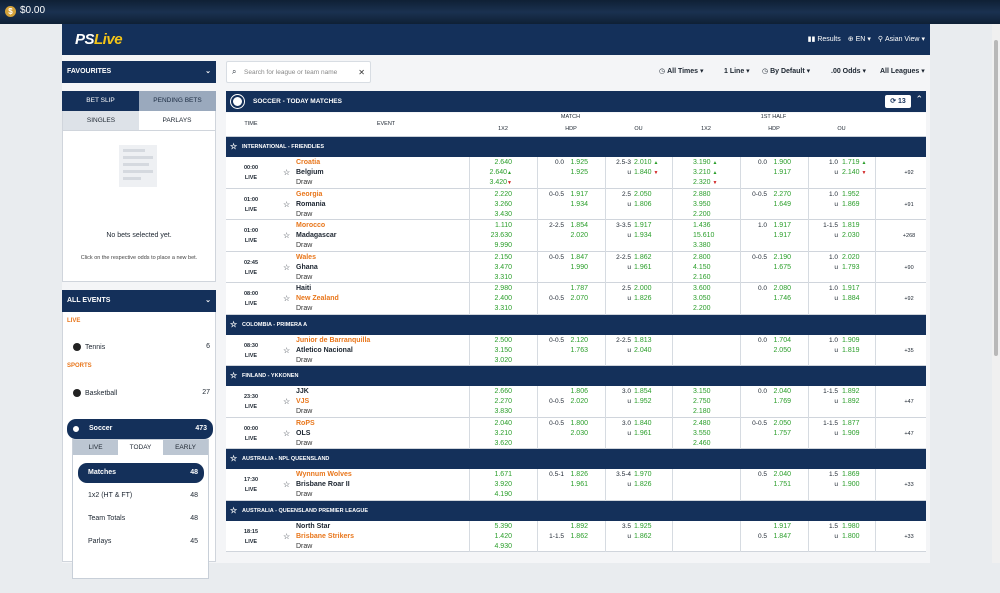  What do you see at coordinates (141, 393) in the screenshot?
I see `sport-item-basketball: Basketball 27` at bounding box center [141, 393].